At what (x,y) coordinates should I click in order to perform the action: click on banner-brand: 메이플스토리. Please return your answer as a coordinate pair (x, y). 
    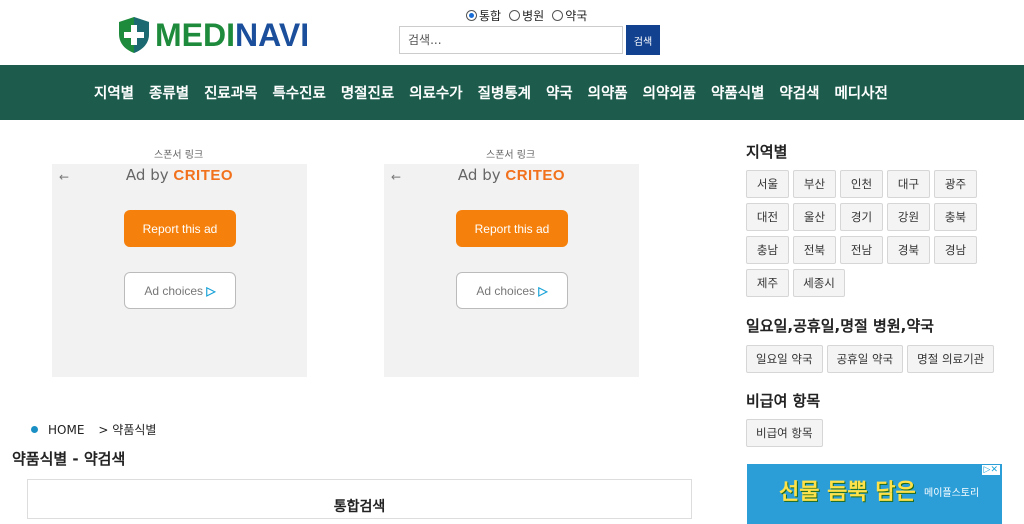
    Looking at the image, I should click on (952, 493).